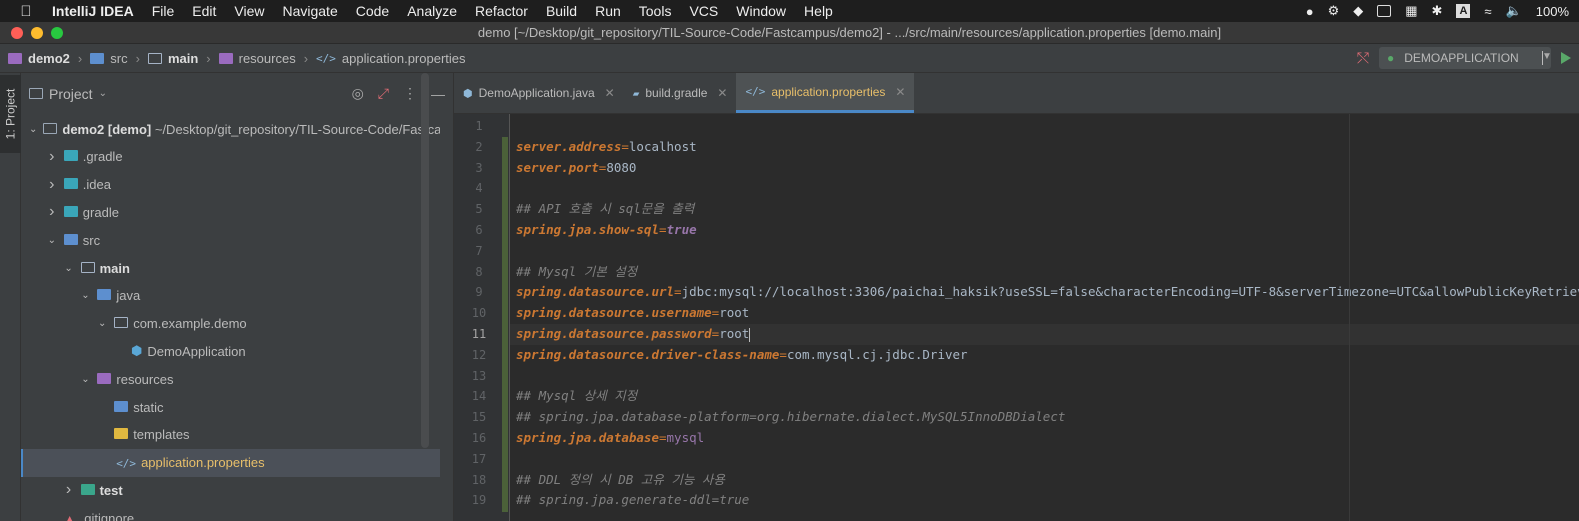 This screenshot has width=1579, height=521. I want to click on hide-panel-icon: —, so click(438, 94).